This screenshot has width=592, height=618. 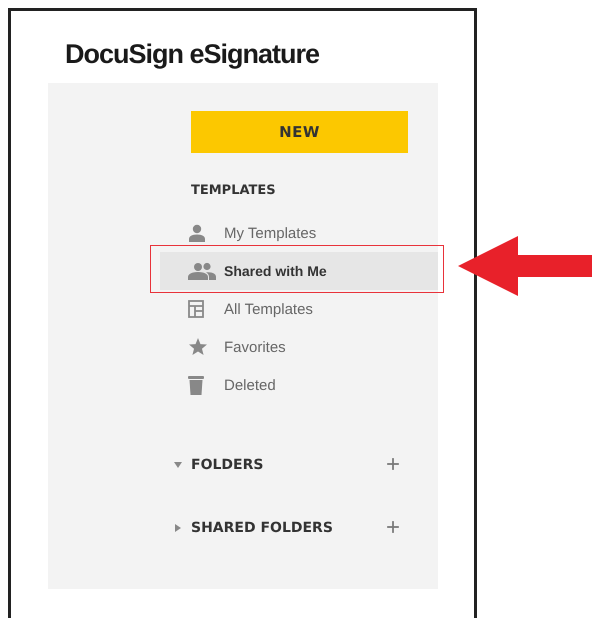 What do you see at coordinates (299, 385) in the screenshot?
I see `nav-item: Deleted` at bounding box center [299, 385].